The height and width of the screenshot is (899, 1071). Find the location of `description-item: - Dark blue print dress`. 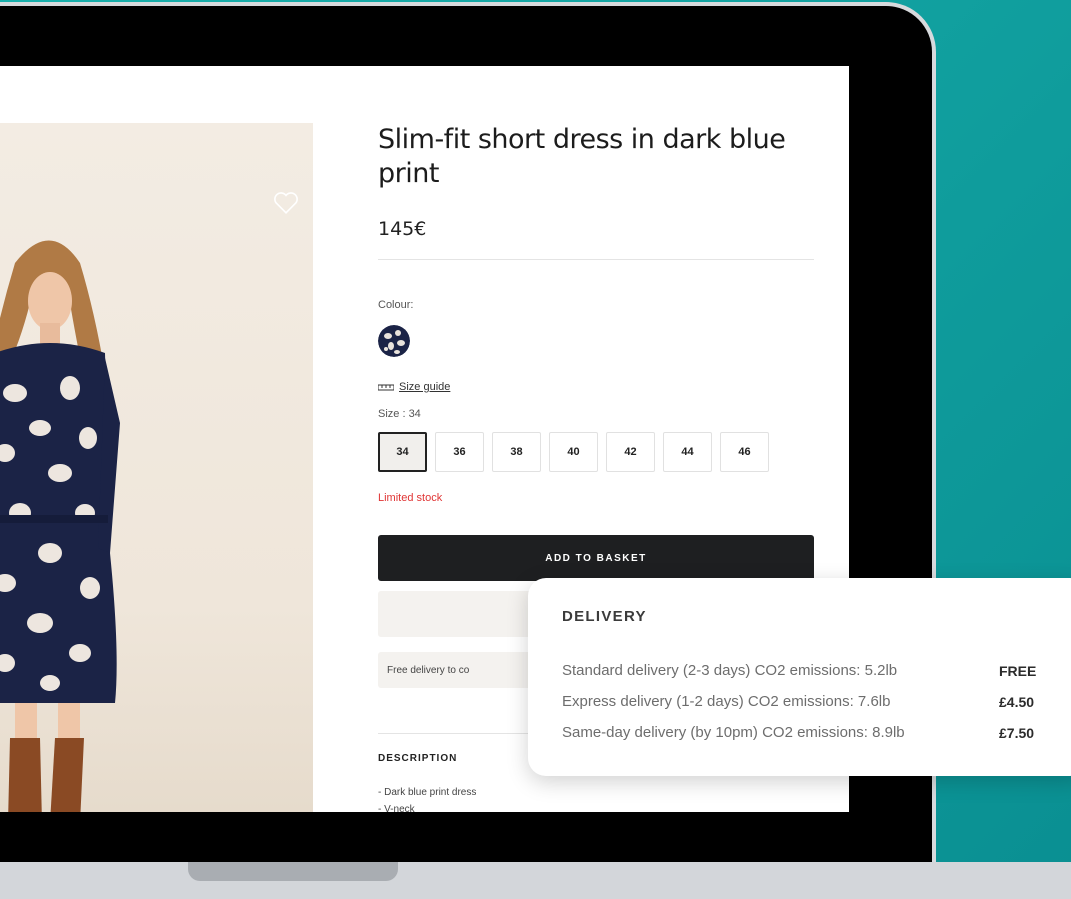

description-item: - Dark blue print dress is located at coordinates (427, 792).